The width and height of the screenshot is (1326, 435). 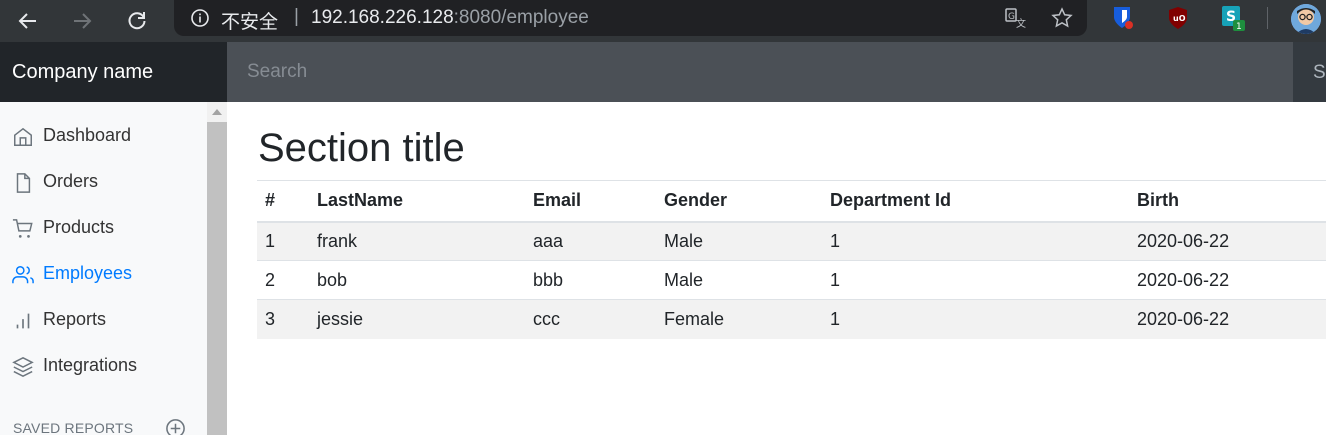 I want to click on sidebar-item-integrations: Integrations, so click(x=103, y=366).